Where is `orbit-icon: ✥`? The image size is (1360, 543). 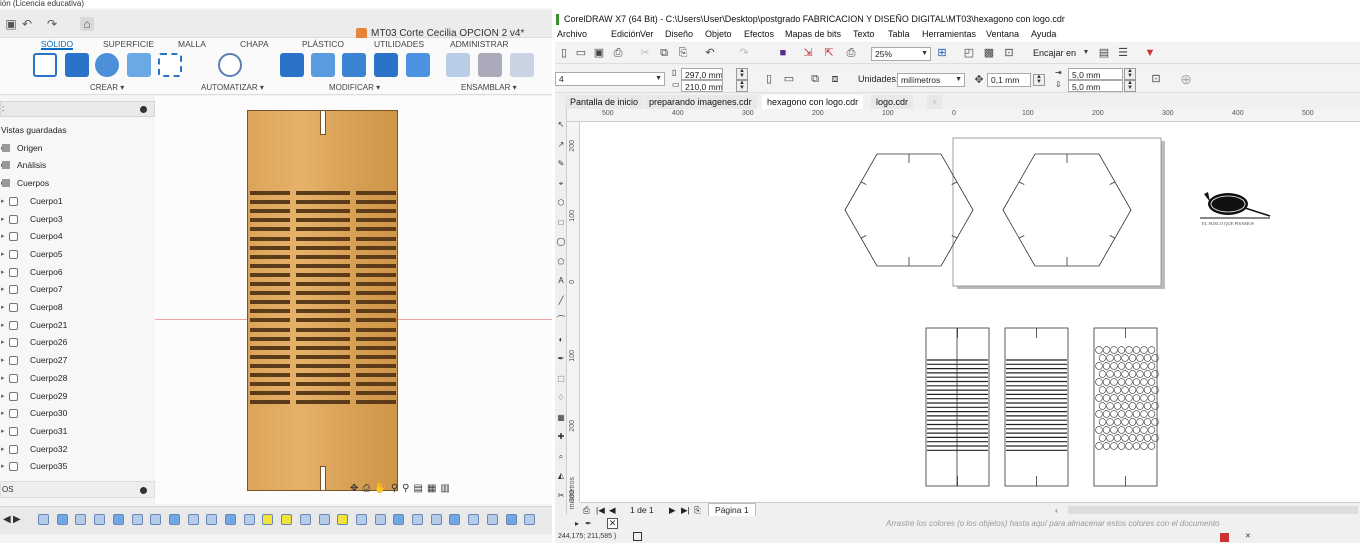 orbit-icon: ✥ is located at coordinates (354, 488).